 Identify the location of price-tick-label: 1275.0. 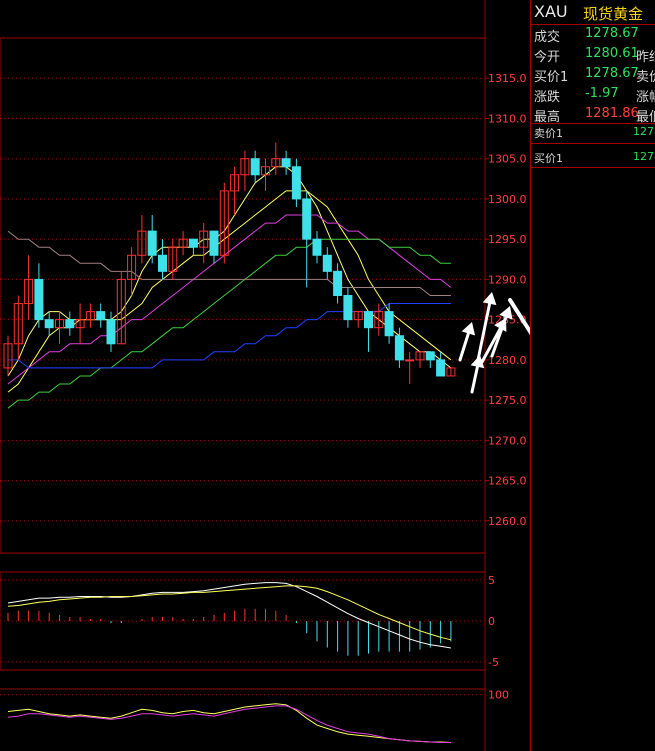
(507, 400).